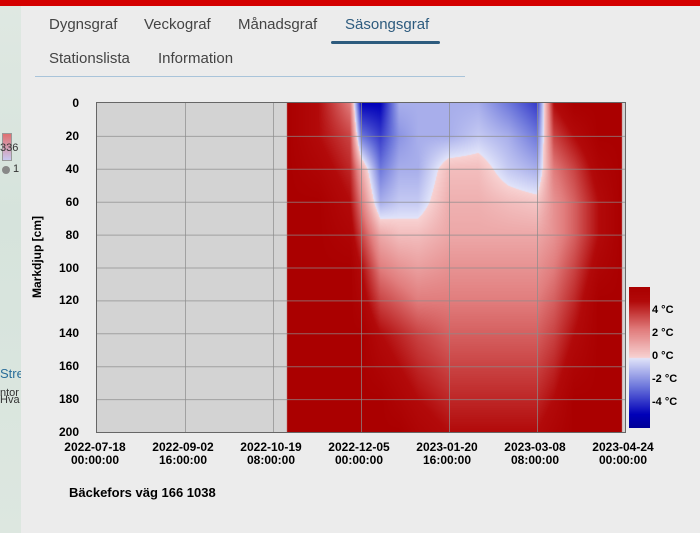  Describe the element at coordinates (75, 103) in the screenshot. I see `y-tick-label: 0` at that location.